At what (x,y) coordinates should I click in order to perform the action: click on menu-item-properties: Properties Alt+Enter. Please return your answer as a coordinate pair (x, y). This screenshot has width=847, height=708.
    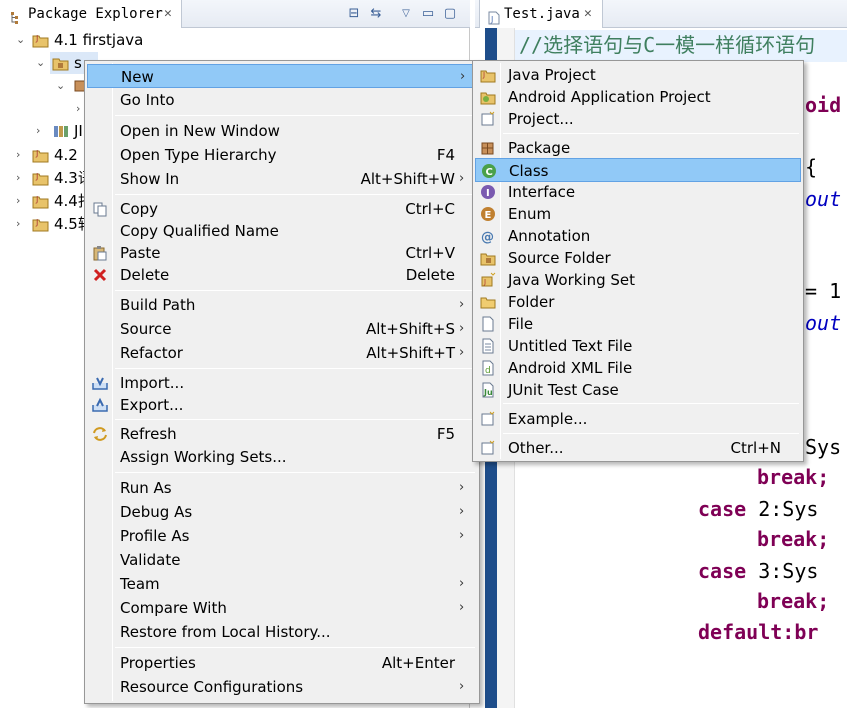
    Looking at the image, I should click on (282, 663).